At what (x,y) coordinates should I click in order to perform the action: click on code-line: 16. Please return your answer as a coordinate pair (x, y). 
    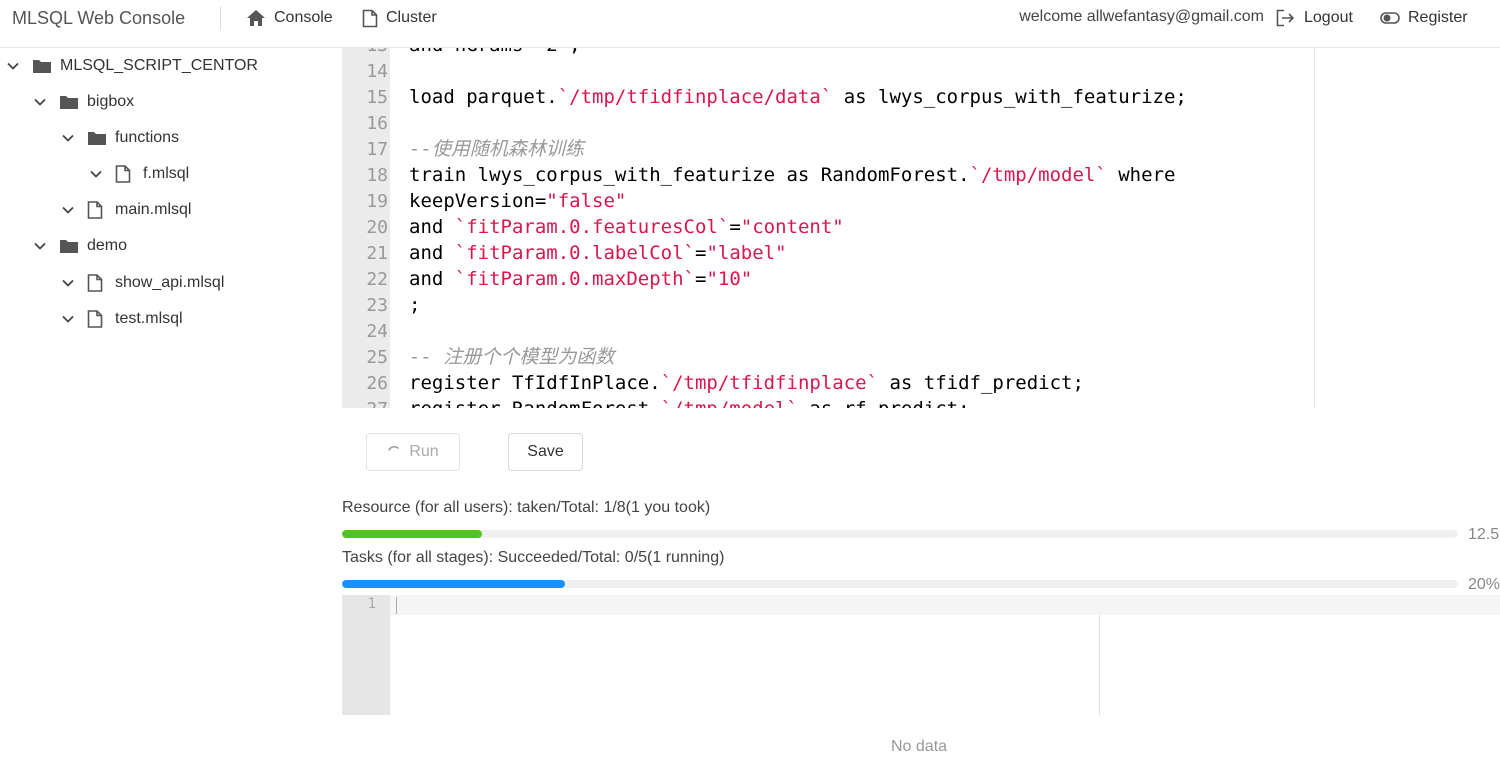
    Looking at the image, I should click on (365, 123).